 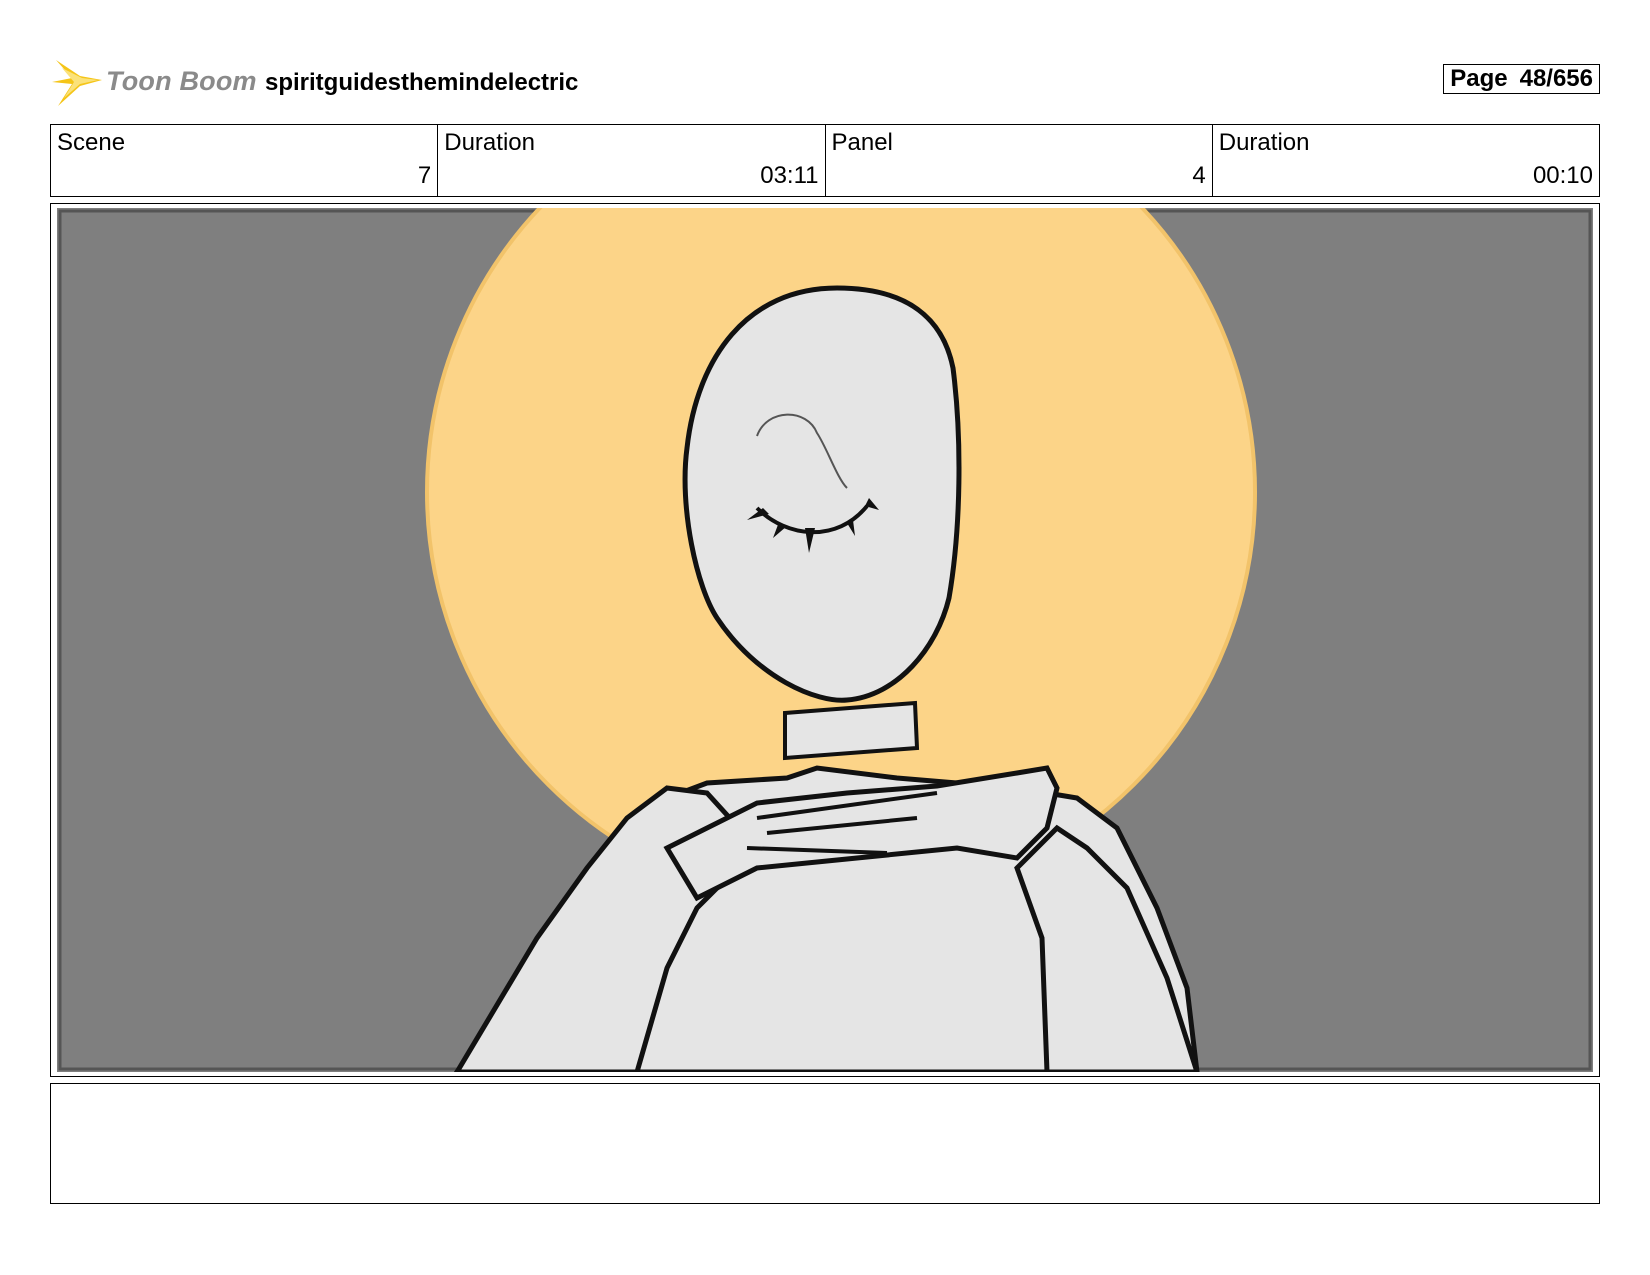 I want to click on toon-boom-logo: Toon Boom, so click(x=153, y=82).